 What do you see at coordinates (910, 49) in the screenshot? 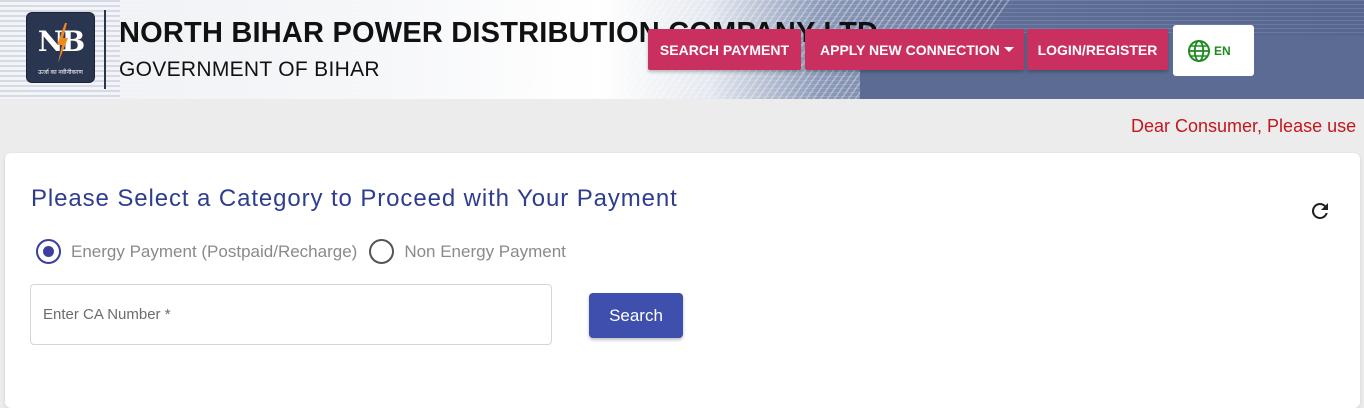
I see `apply-new-connection-label: APPLY NEW CONNECTION` at bounding box center [910, 49].